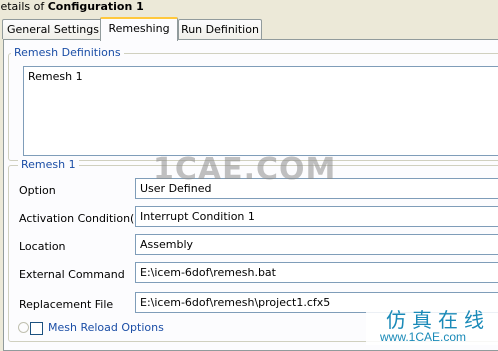 Image resolution: width=498 pixels, height=351 pixels. Describe the element at coordinates (53, 29) in the screenshot. I see `tab-general-settings: General Settings` at that location.